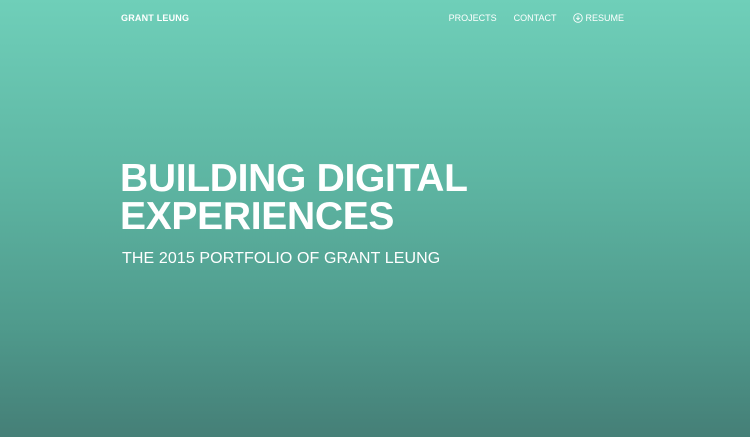  I want to click on nav-resume-link: RESUME, so click(598, 18).